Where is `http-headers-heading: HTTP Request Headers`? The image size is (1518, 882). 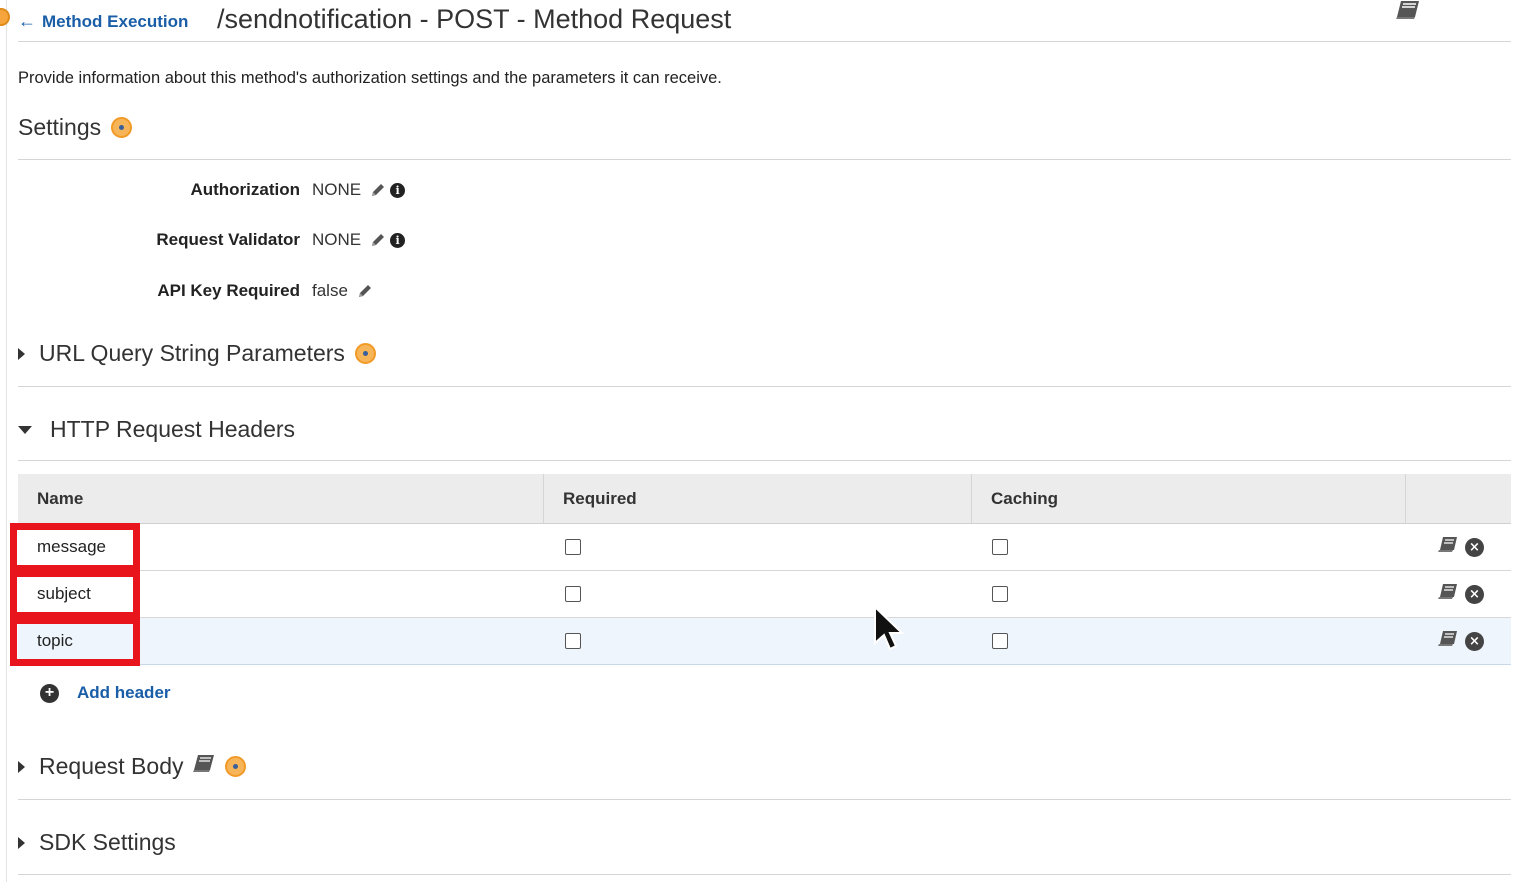 http-headers-heading: HTTP Request Headers is located at coordinates (173, 429).